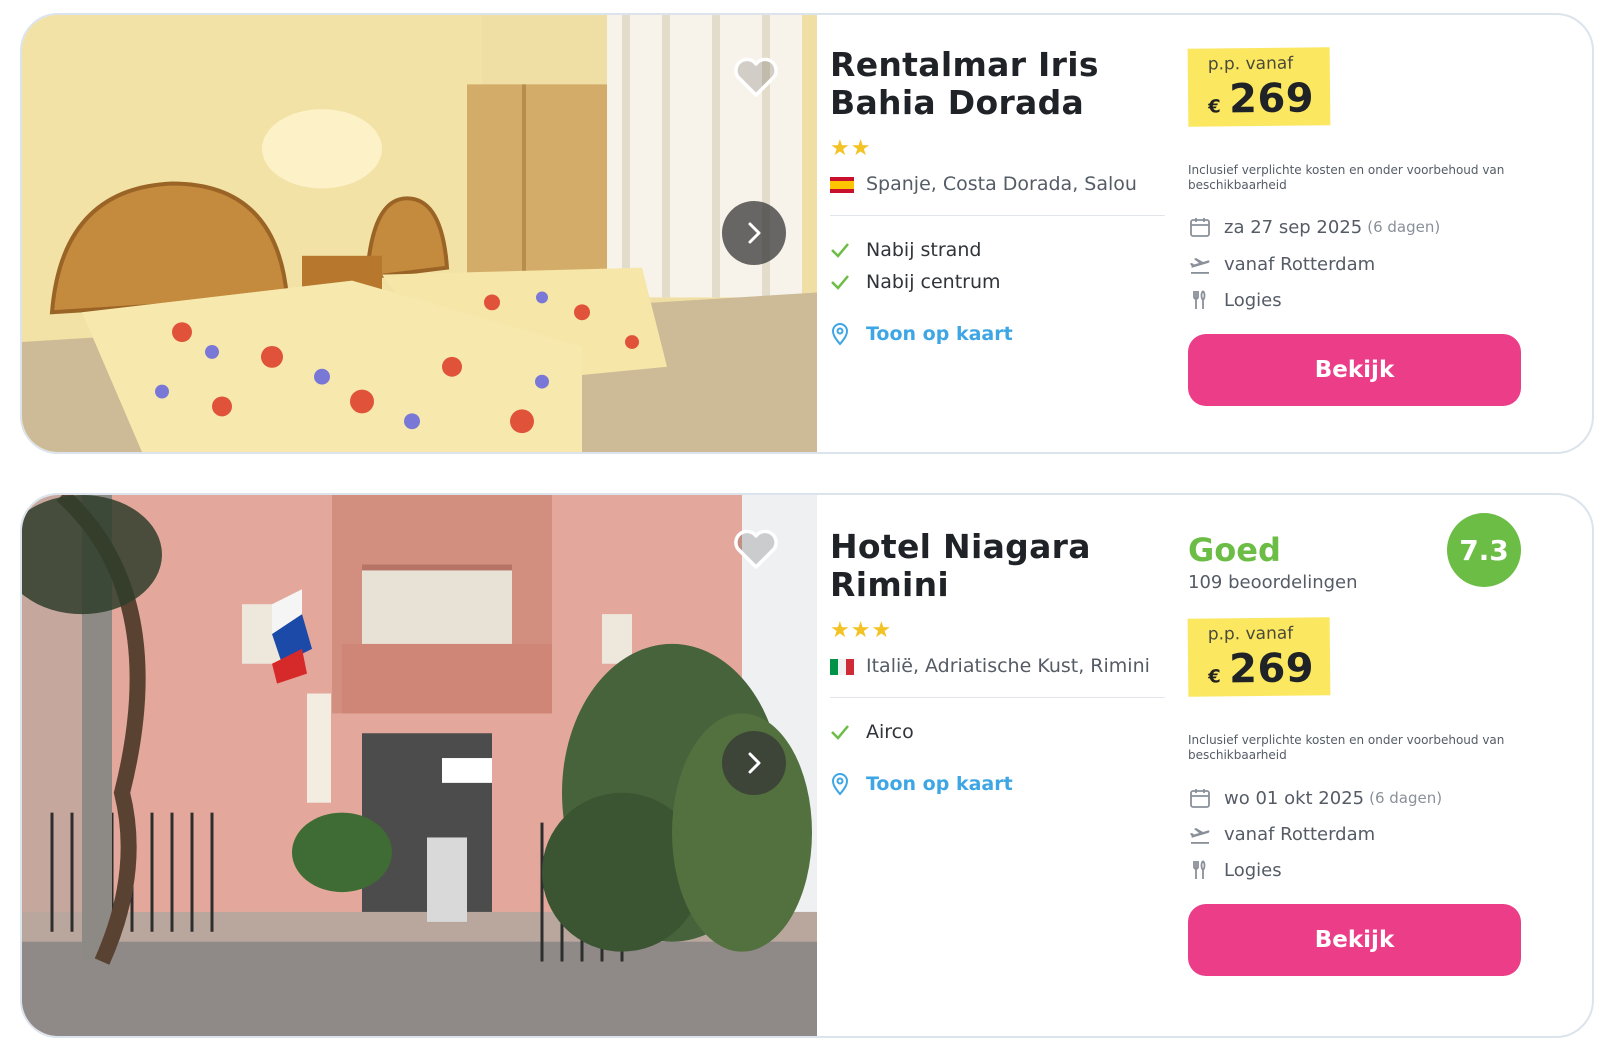  I want to click on italy-flag-icon, so click(842, 666).